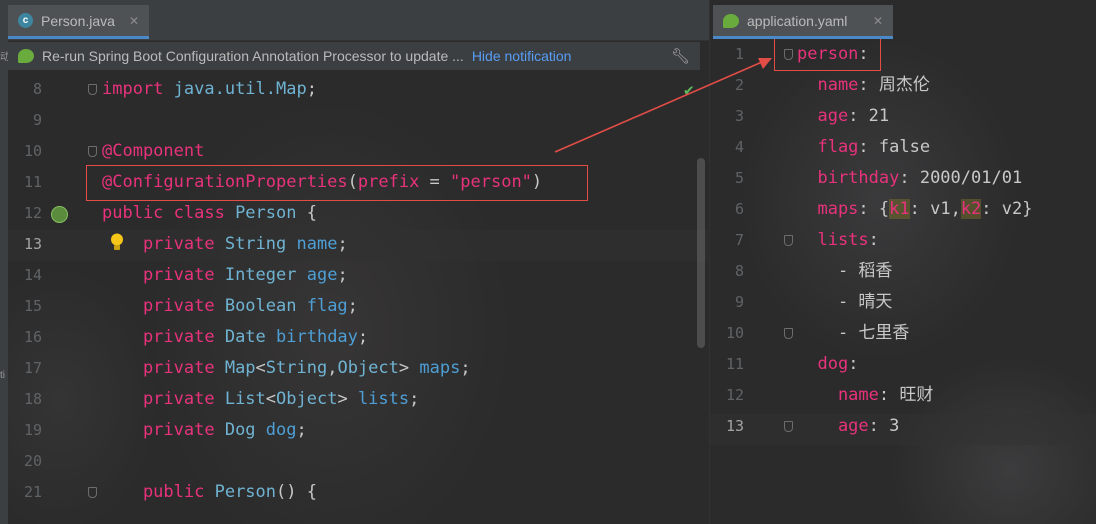 This screenshot has width=1096, height=524. Describe the element at coordinates (286, 368) in the screenshot. I see `java-code-line: private Map<String,Object> maps;` at that location.